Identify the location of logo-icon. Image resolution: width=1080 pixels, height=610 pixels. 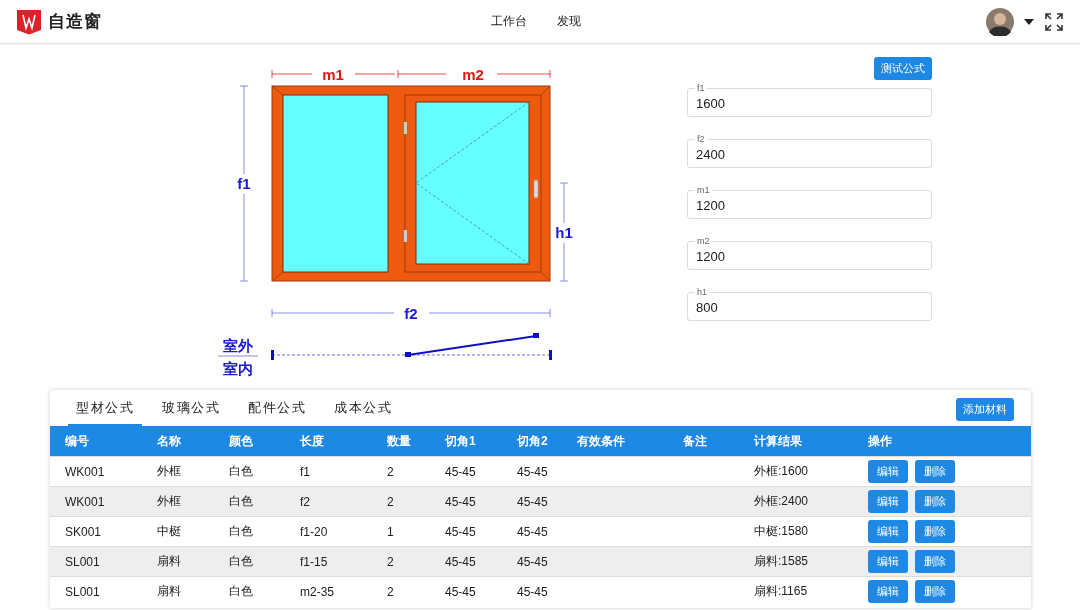
(29, 21).